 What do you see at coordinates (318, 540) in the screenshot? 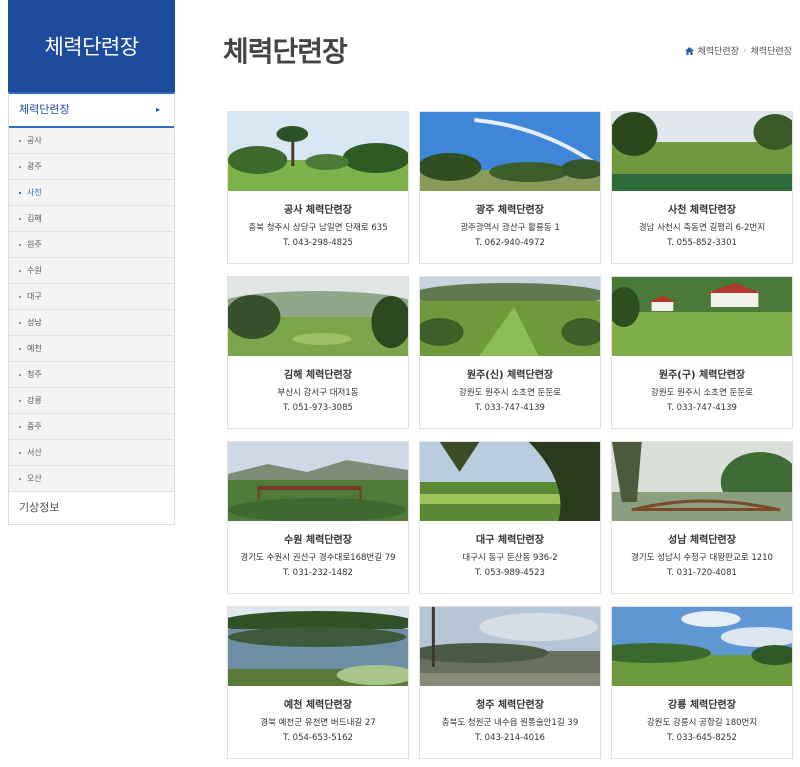
I see `facility-name: 수원 체력단련장` at bounding box center [318, 540].